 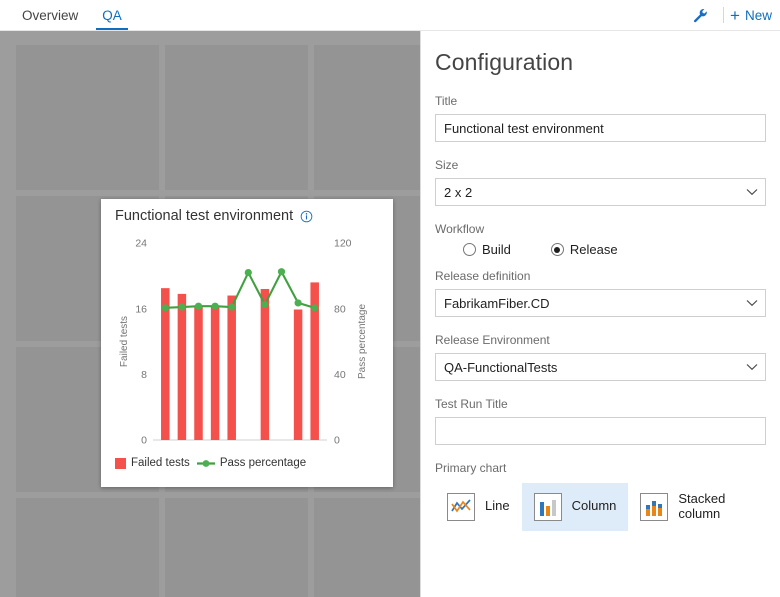 What do you see at coordinates (306, 216) in the screenshot?
I see `info-icon` at bounding box center [306, 216].